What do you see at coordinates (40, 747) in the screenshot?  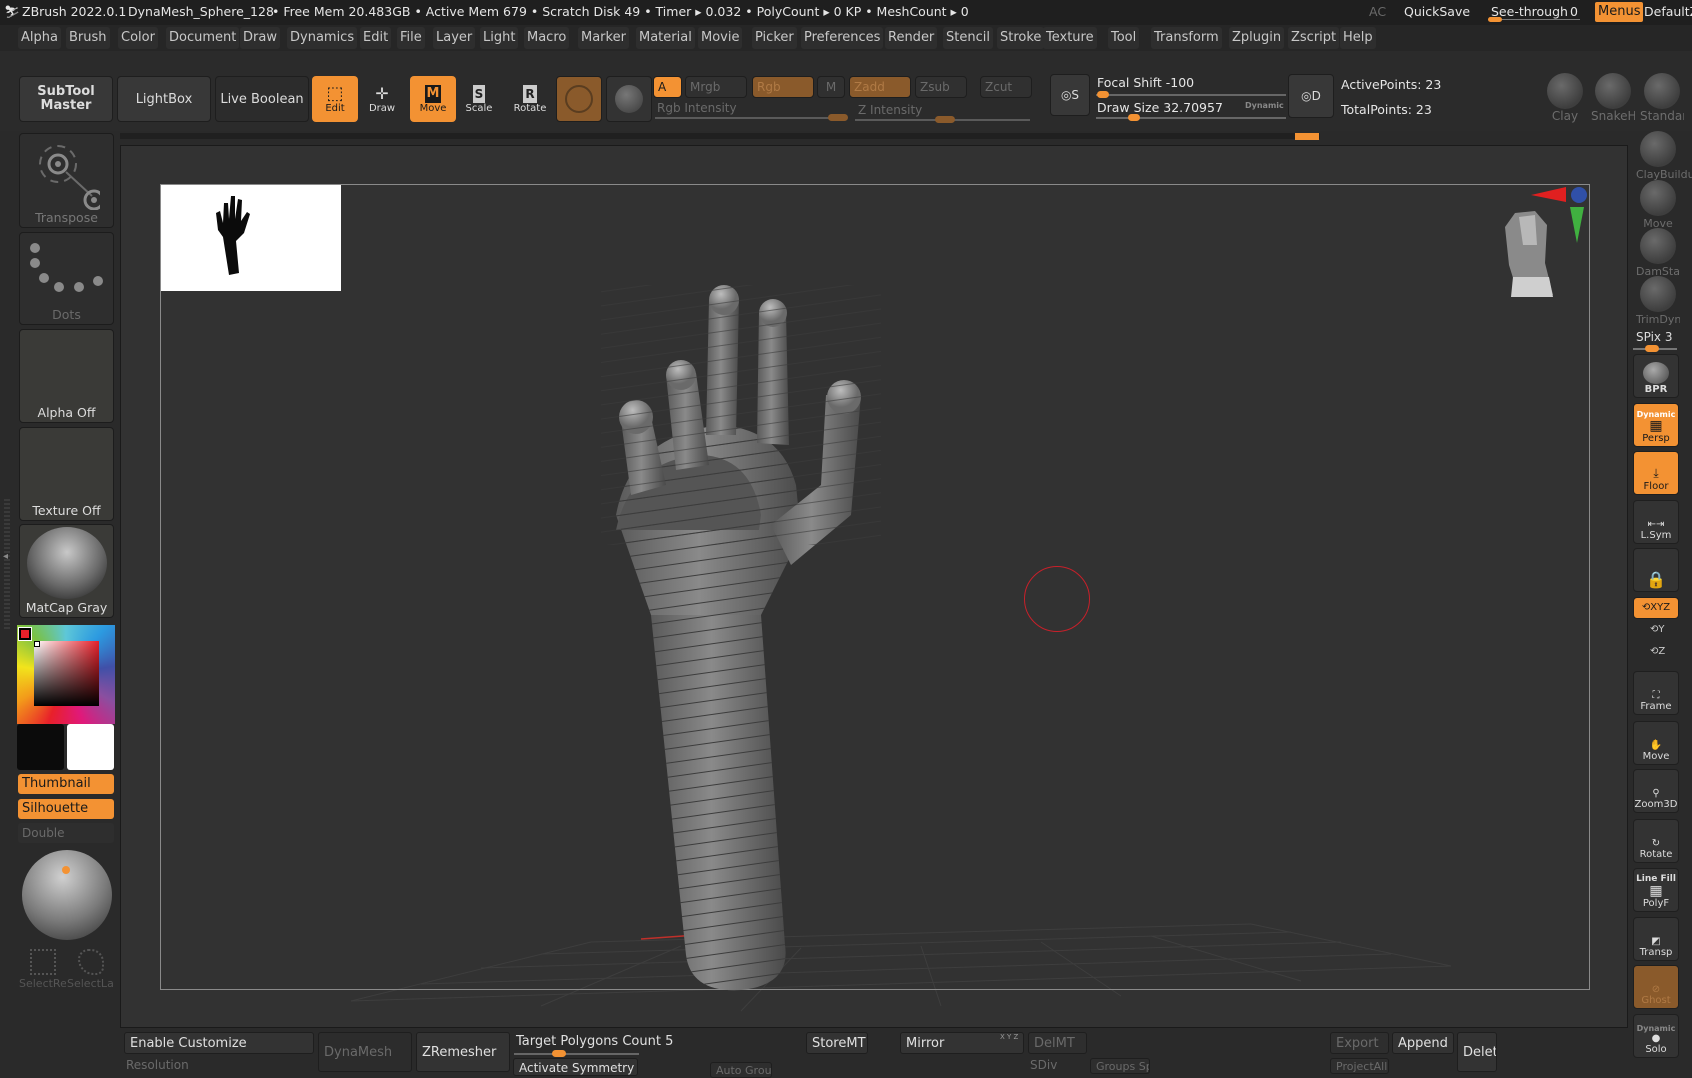 I see `main-color-black` at bounding box center [40, 747].